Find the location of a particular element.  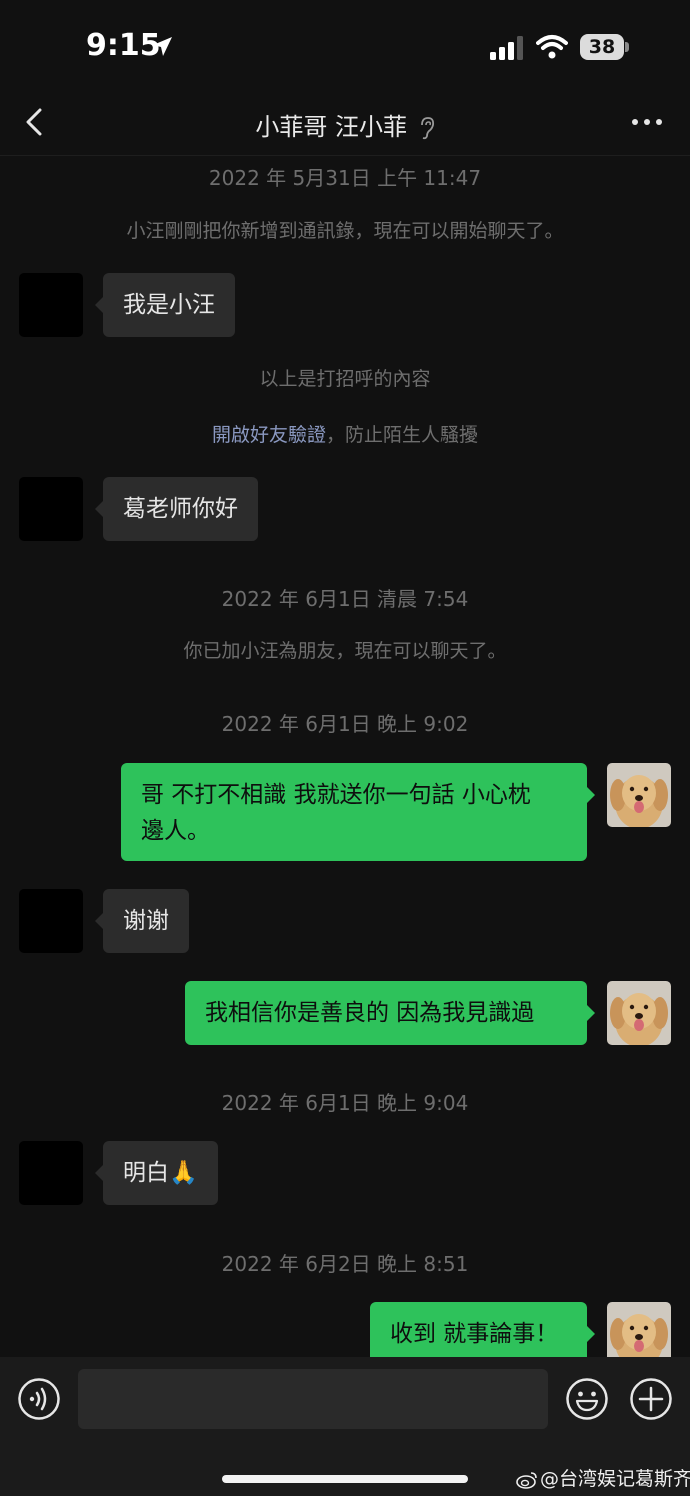

timestamp: 2022 年 5月31日 上午 11:47 is located at coordinates (345, 178).